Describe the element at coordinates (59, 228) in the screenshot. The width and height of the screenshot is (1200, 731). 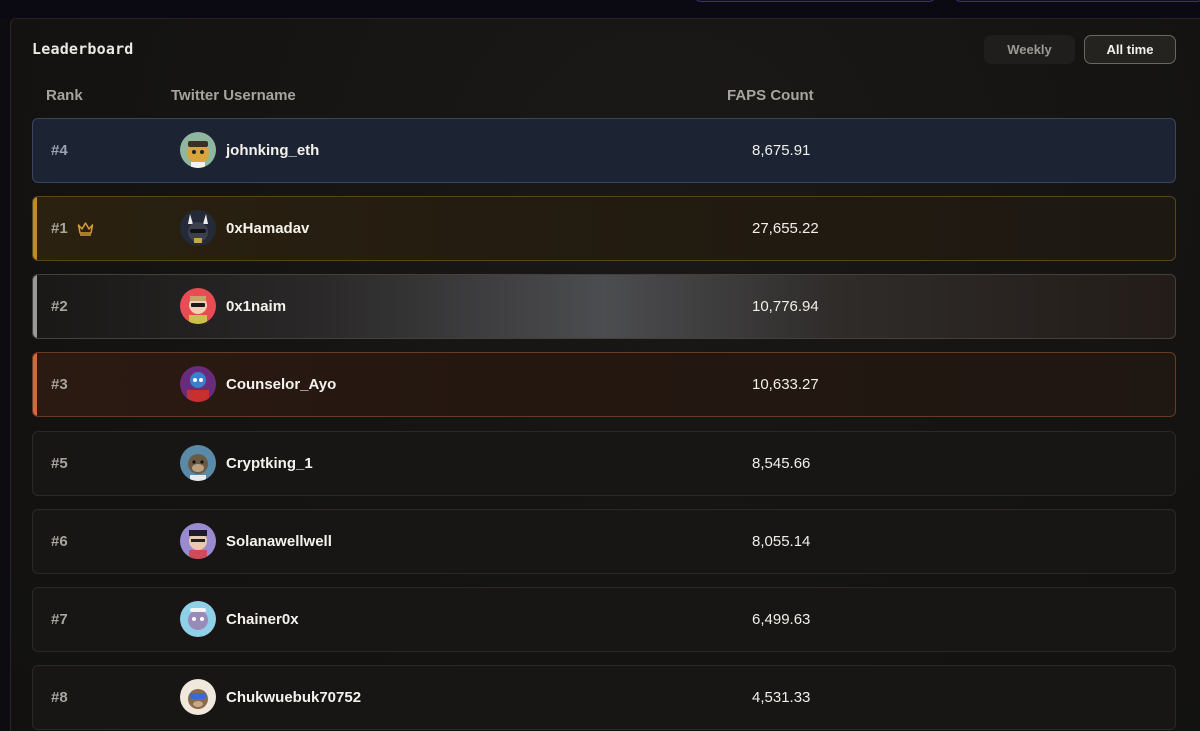
I see `rank-label: #1` at that location.